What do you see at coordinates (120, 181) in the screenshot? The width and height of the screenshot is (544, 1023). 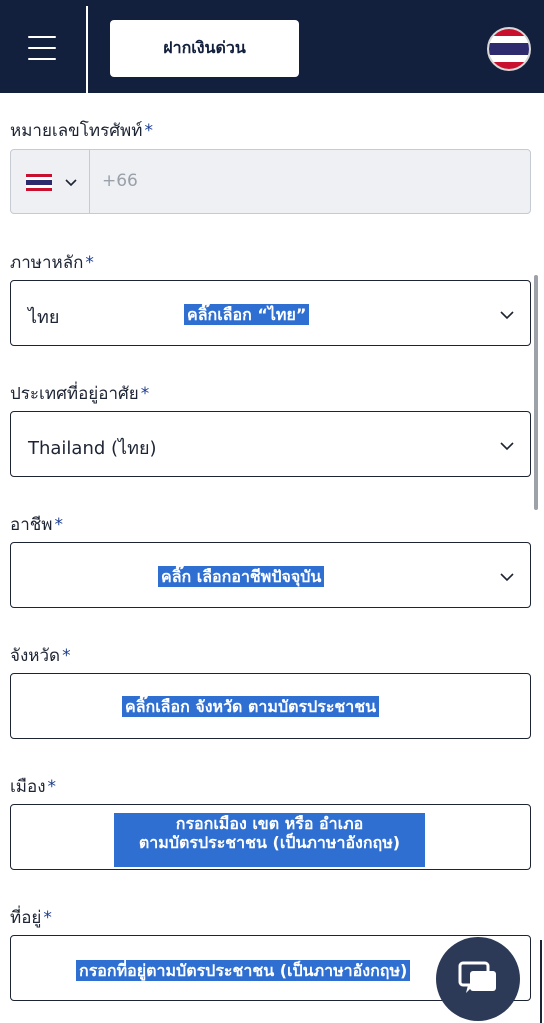 I see `country-code: +66` at bounding box center [120, 181].